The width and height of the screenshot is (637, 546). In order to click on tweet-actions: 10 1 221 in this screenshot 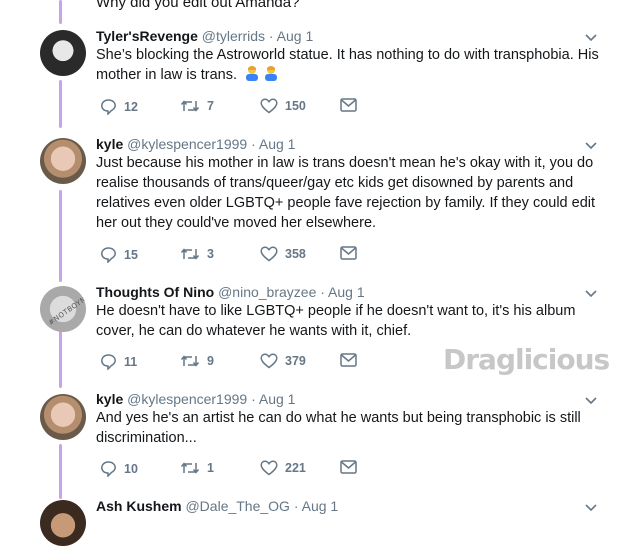, I will do `click(296, 470)`.